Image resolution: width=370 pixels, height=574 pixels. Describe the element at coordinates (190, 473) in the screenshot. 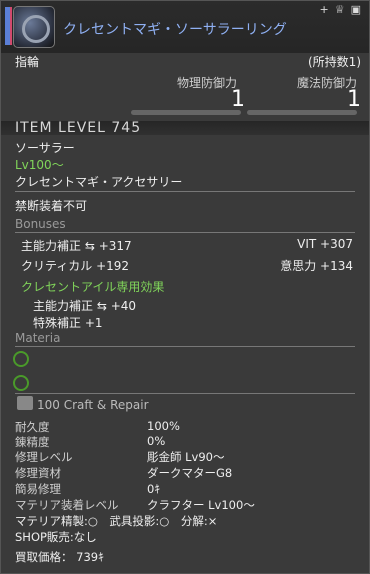

I see `info-value: ダークマターG8` at that location.